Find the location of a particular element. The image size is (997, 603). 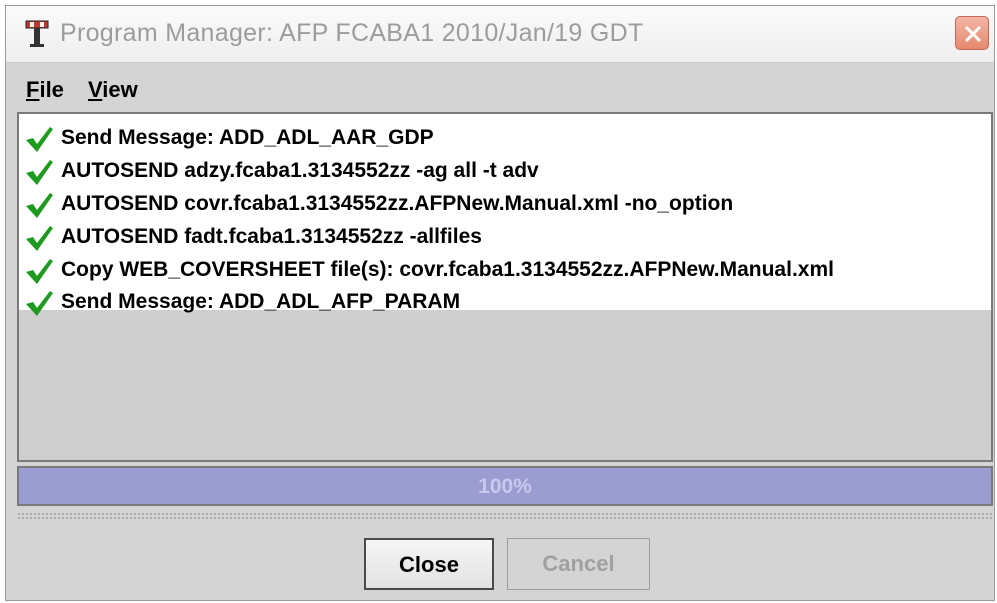

progress-bar: 100% is located at coordinates (505, 486).